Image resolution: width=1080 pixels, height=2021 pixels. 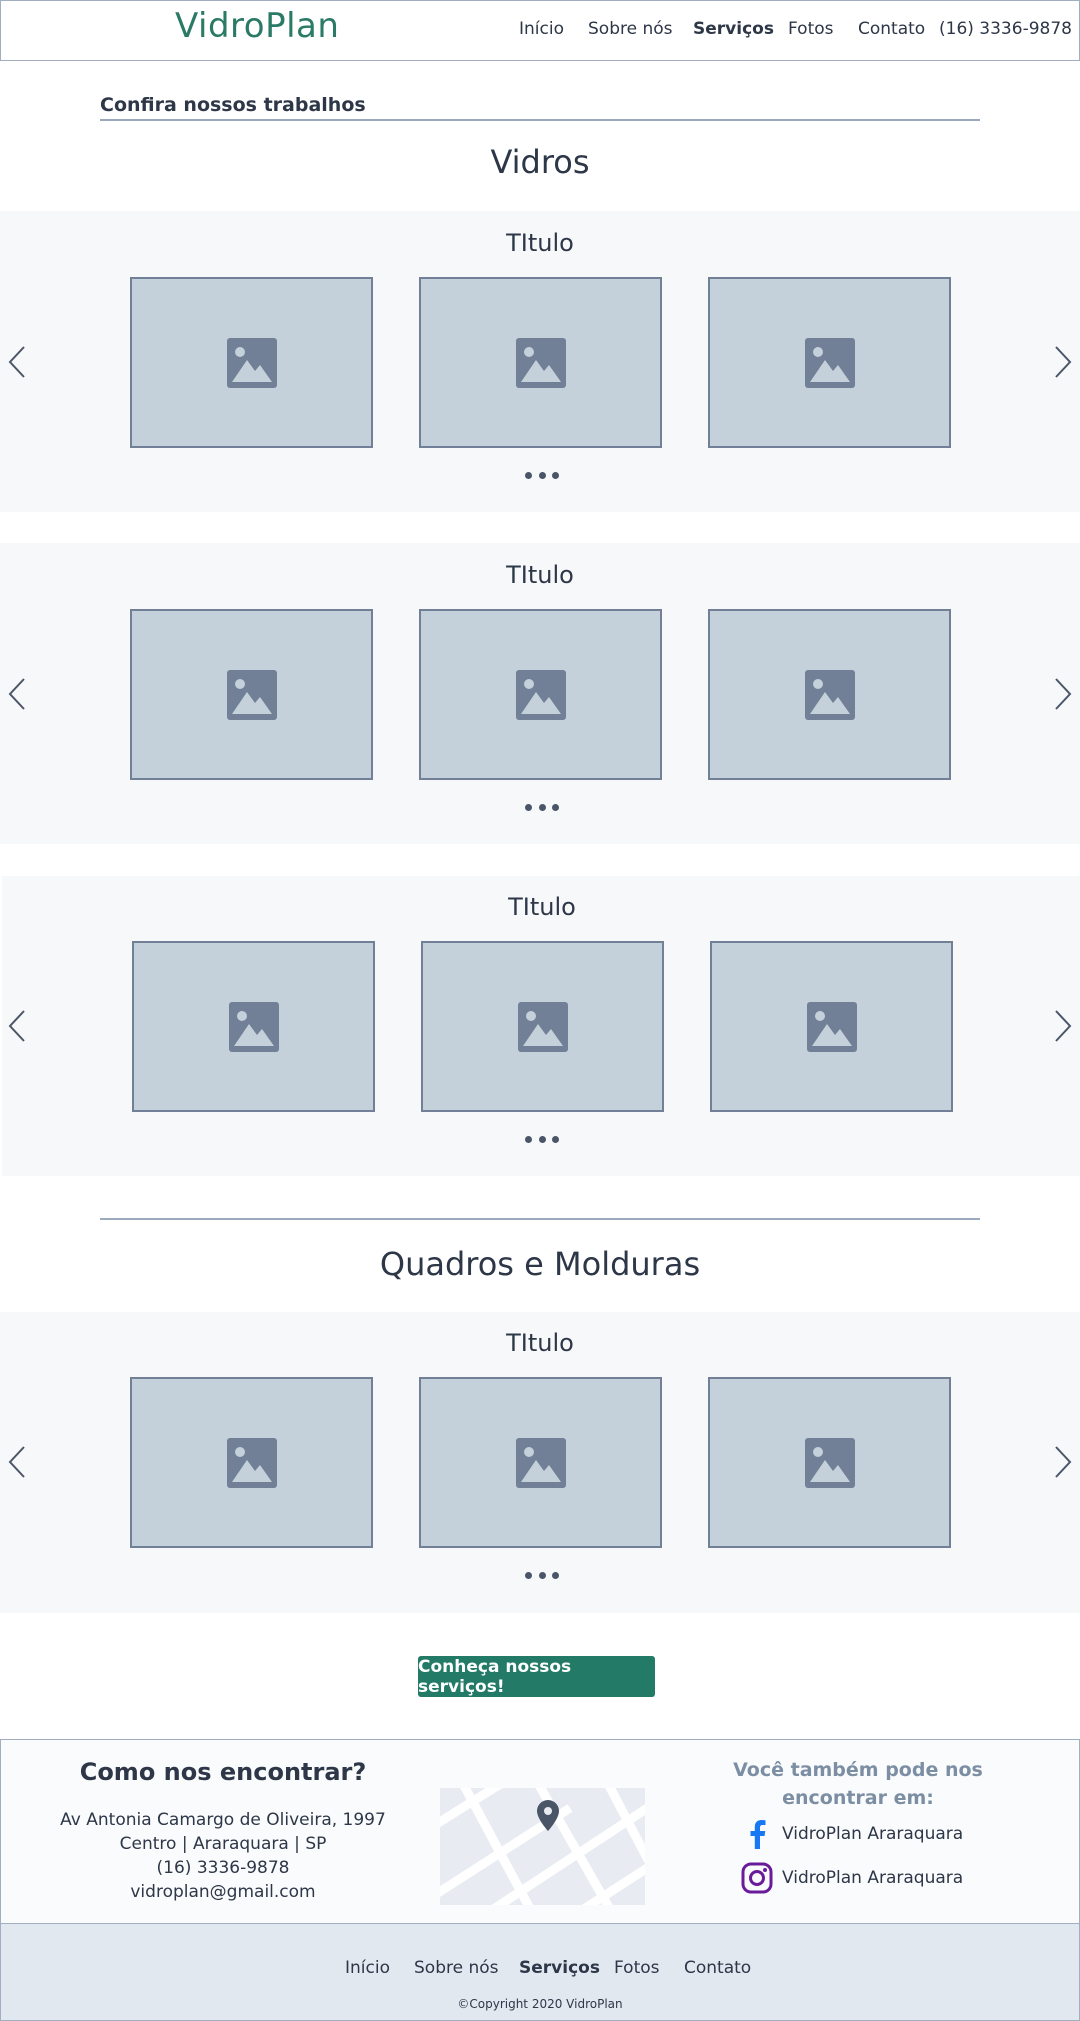 I want to click on location-map, so click(x=542, y=1846).